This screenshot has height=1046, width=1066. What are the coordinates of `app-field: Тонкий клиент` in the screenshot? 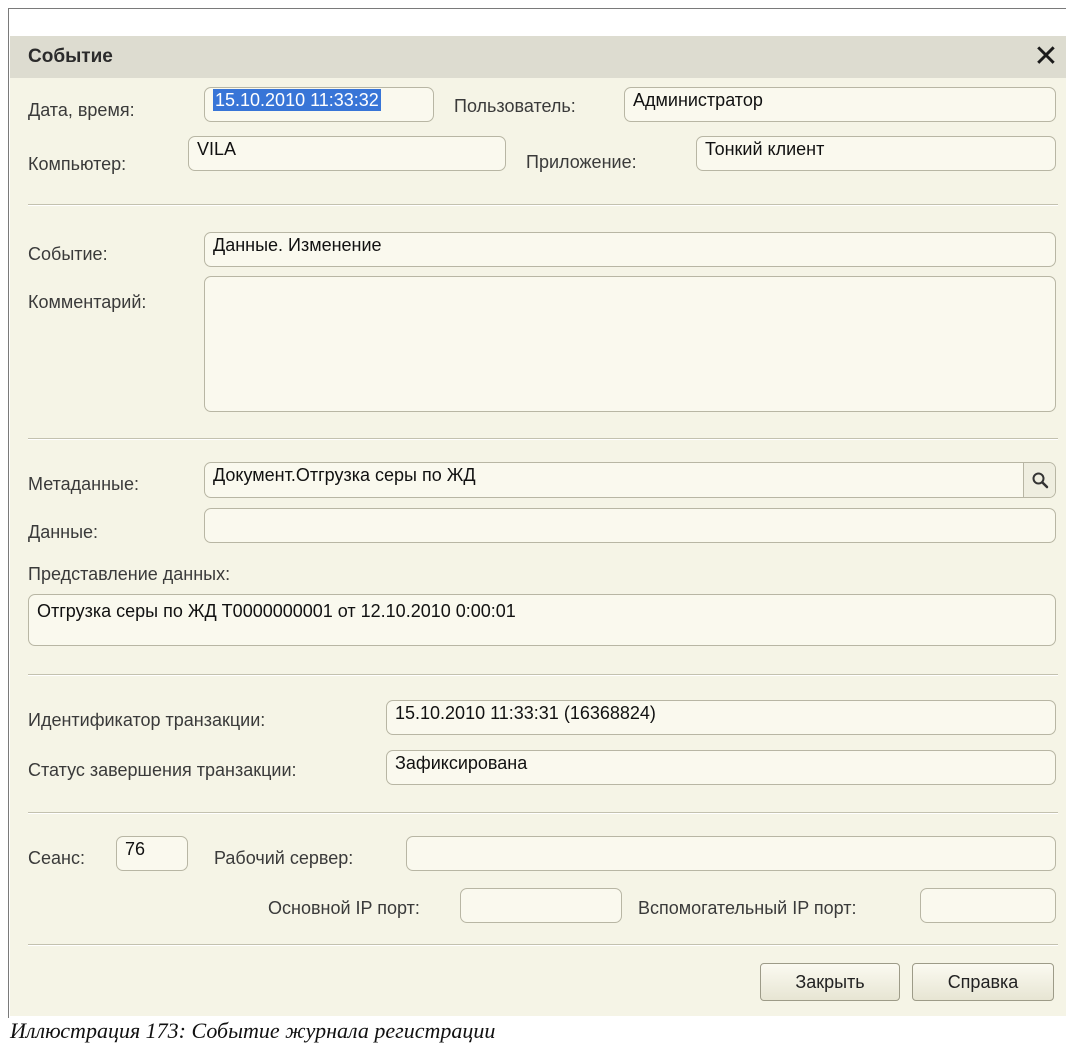 It's located at (876, 153).